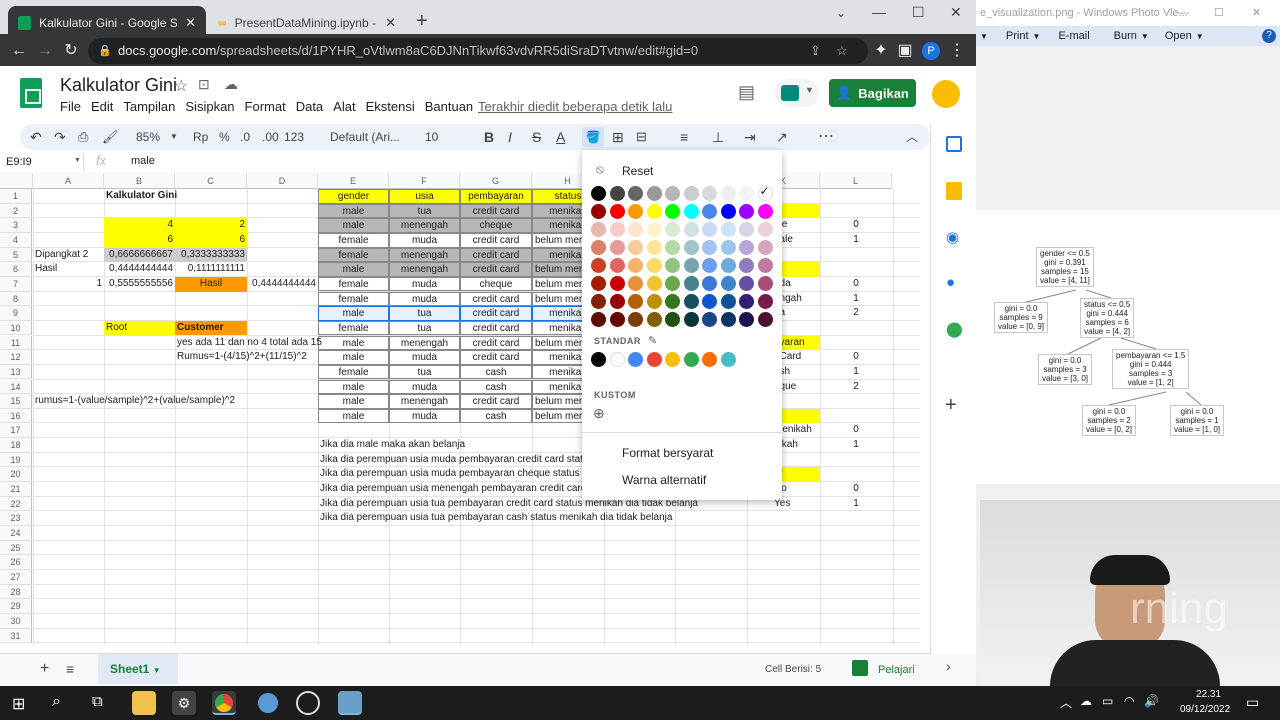 The width and height of the screenshot is (1280, 720). I want to click on app-icon, so click(268, 703).